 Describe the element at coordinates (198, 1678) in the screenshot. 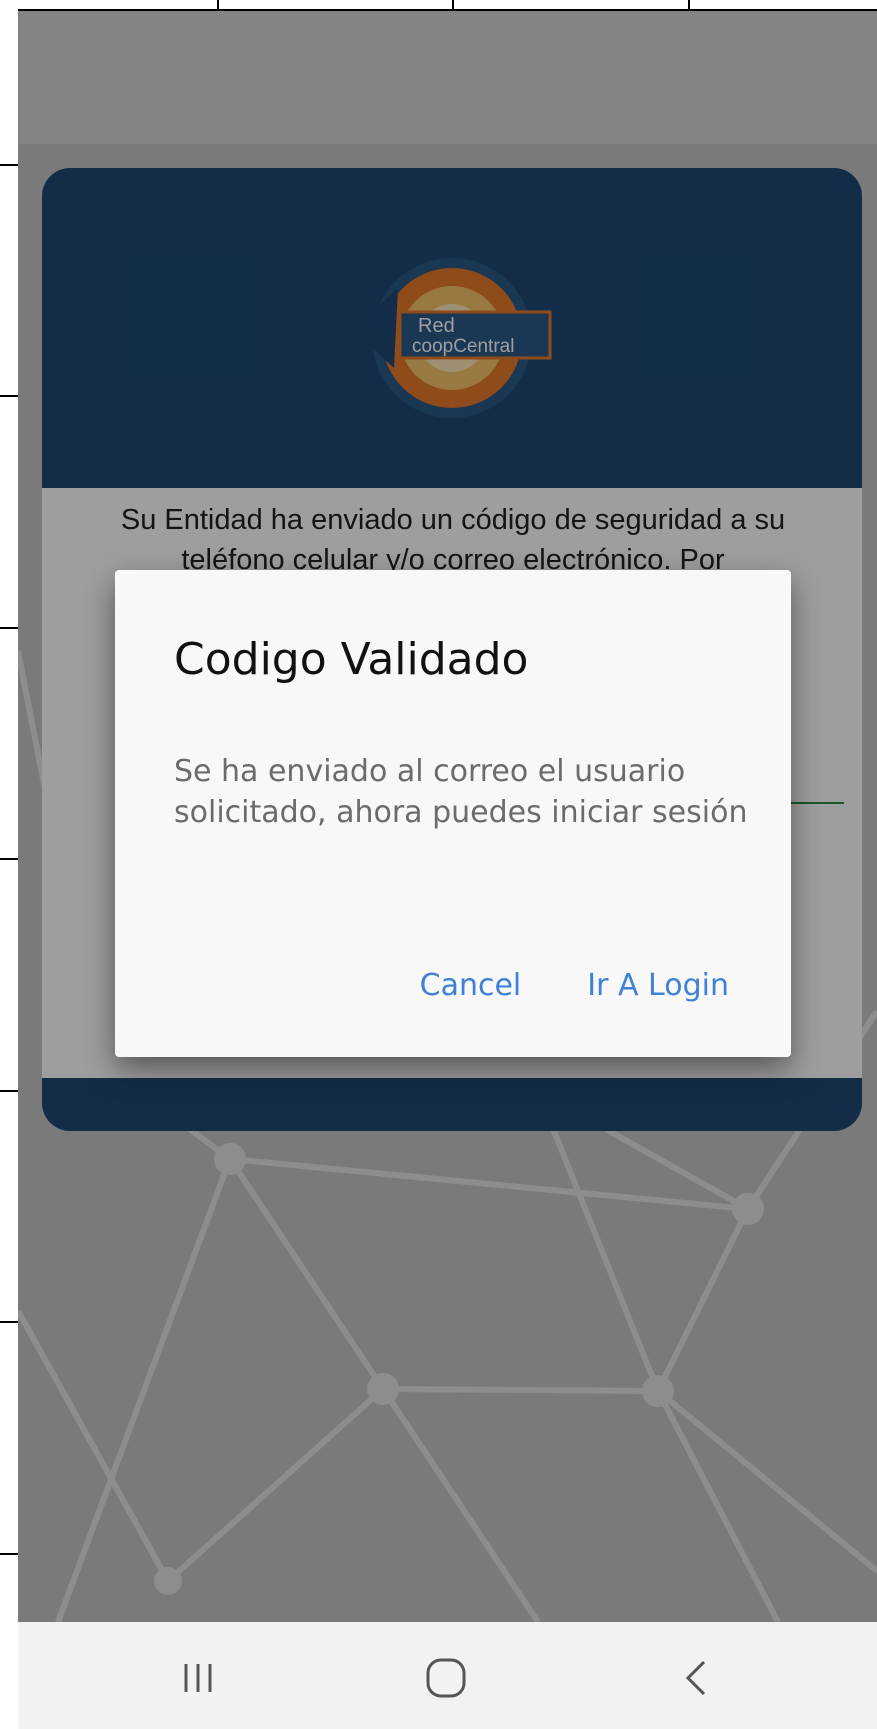

I see `recents-icon` at that location.